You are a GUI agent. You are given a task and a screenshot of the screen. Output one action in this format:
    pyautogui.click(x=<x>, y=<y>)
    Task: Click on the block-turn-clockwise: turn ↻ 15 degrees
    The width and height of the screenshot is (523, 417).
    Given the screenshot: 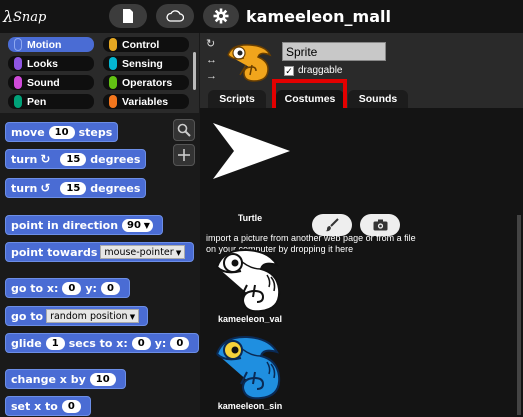 What is the action you would take?
    pyautogui.click(x=76, y=159)
    